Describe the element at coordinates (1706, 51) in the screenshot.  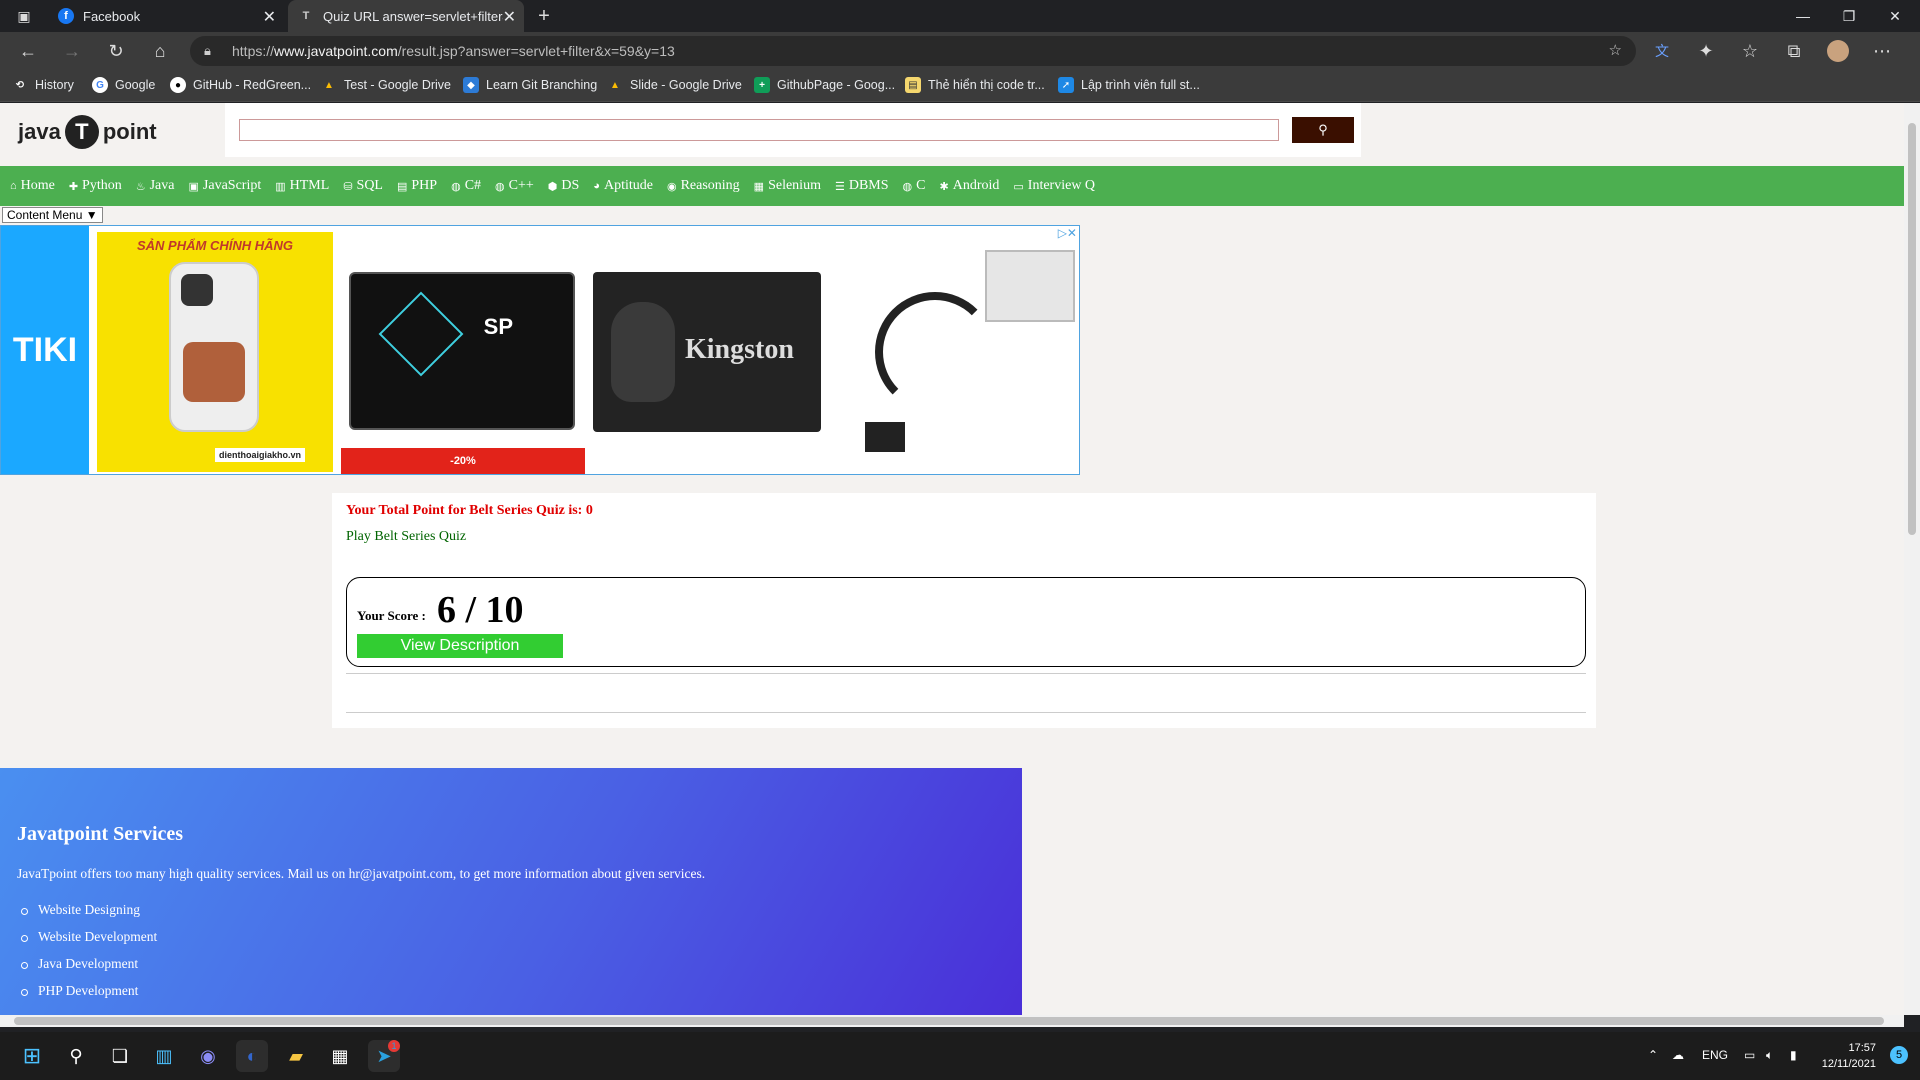
I see `extensions-icon: ✦` at that location.